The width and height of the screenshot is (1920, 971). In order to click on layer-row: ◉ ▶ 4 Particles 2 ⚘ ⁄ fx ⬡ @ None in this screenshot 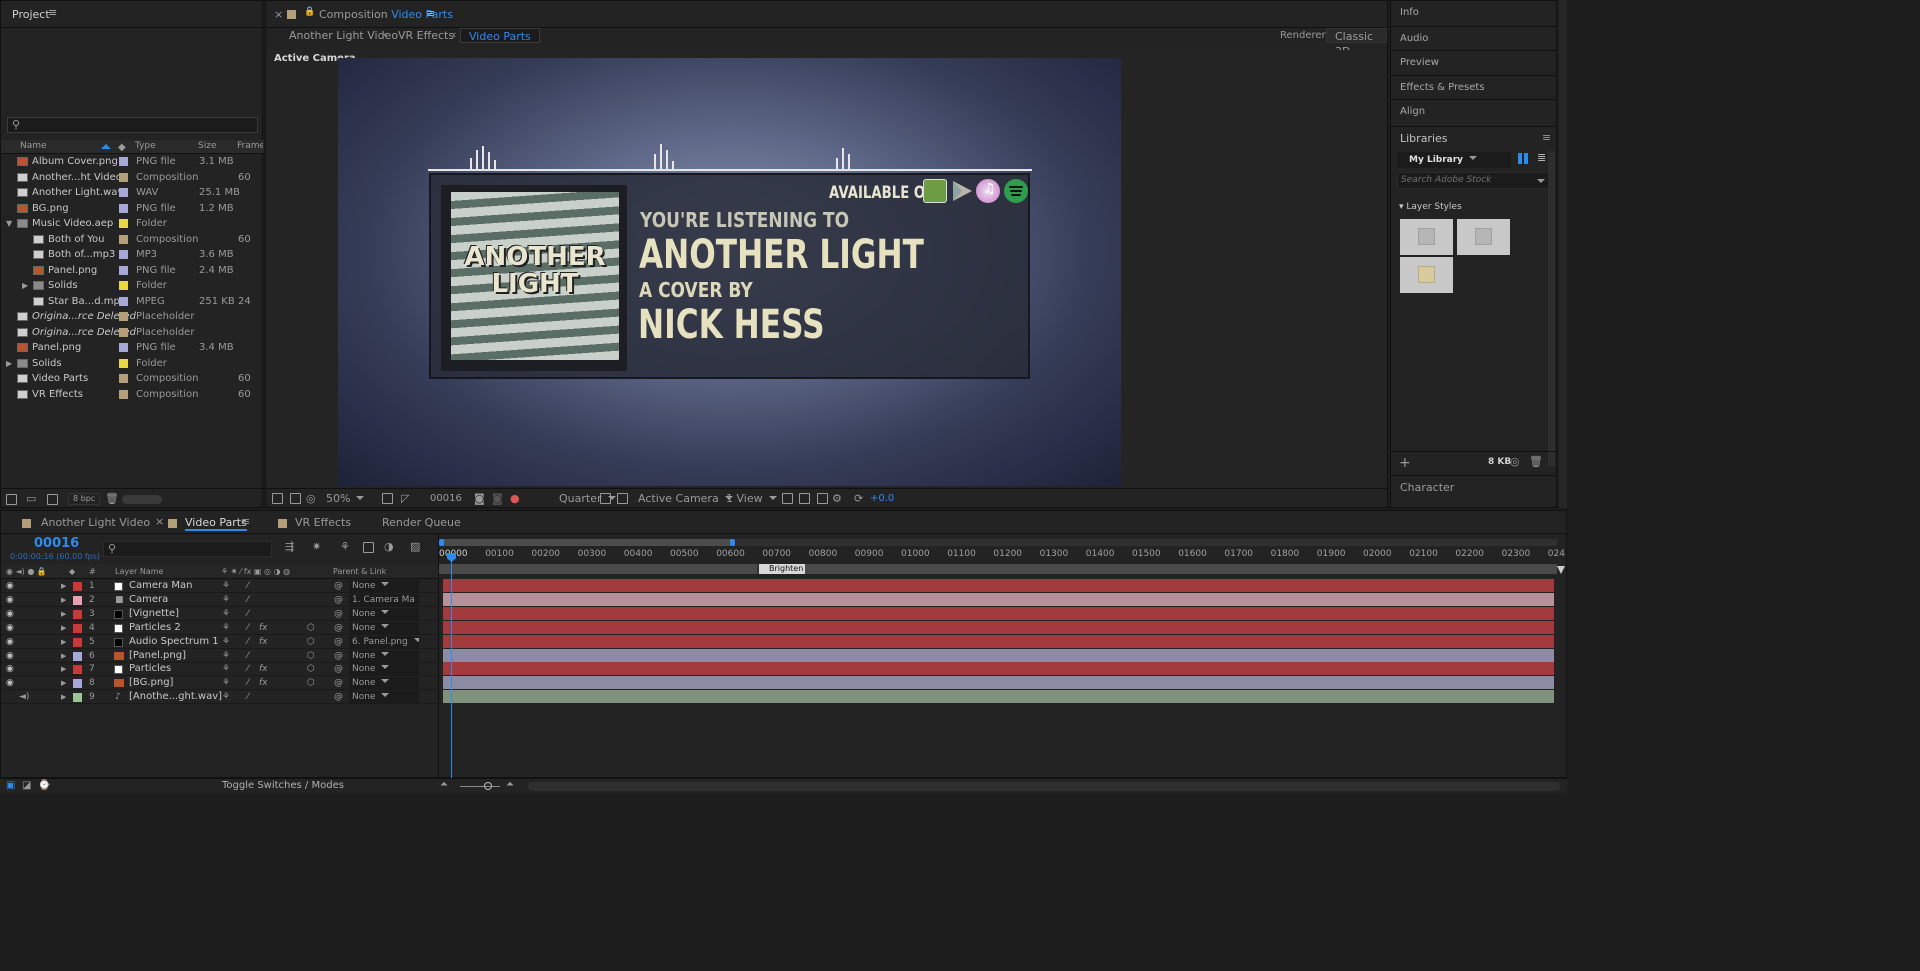, I will do `click(219, 628)`.